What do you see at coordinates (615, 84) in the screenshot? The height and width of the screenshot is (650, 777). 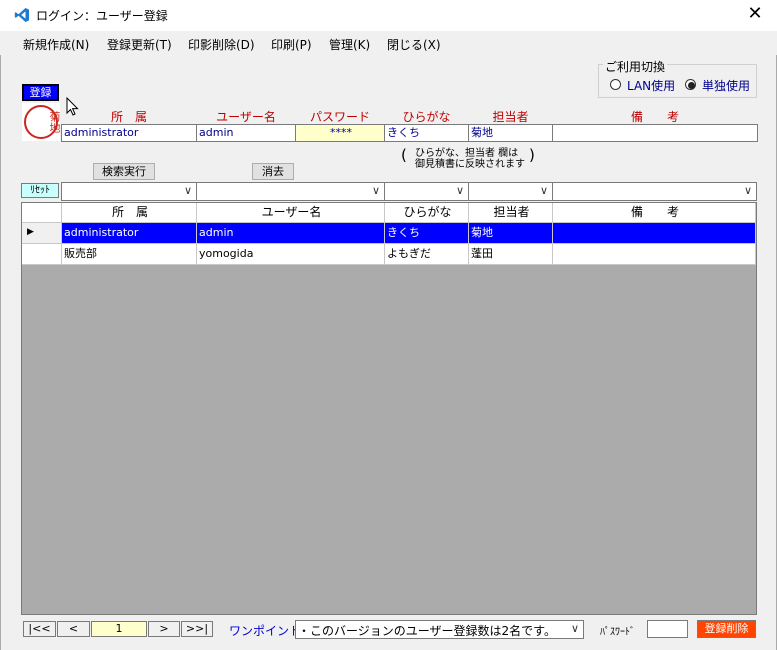 I see `lan-radio` at bounding box center [615, 84].